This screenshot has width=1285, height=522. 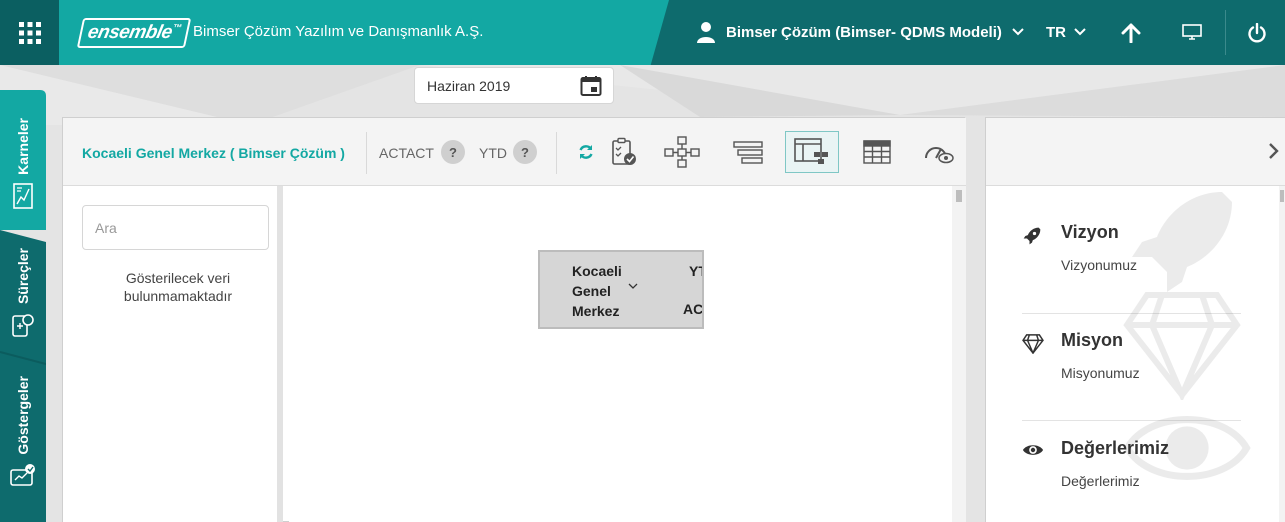 I want to click on org-node-name: Kocaeli Genel Merkez, so click(x=597, y=291).